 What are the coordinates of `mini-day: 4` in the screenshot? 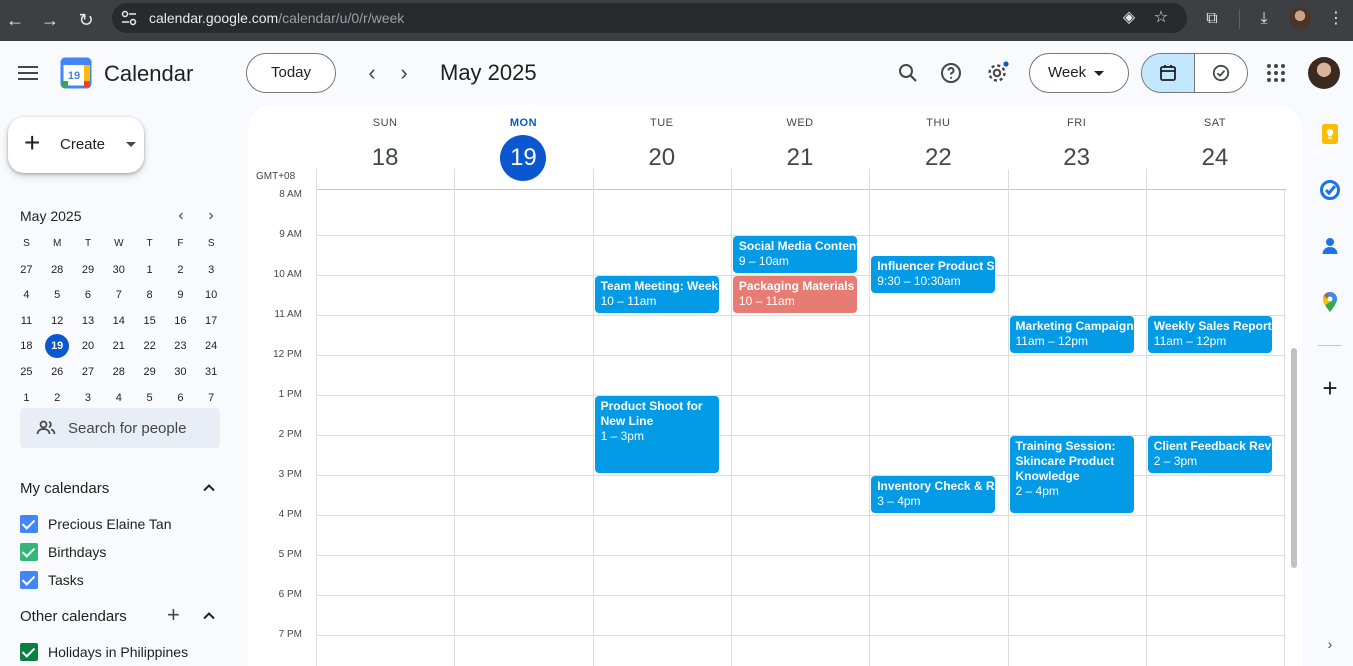 It's located at (26, 296).